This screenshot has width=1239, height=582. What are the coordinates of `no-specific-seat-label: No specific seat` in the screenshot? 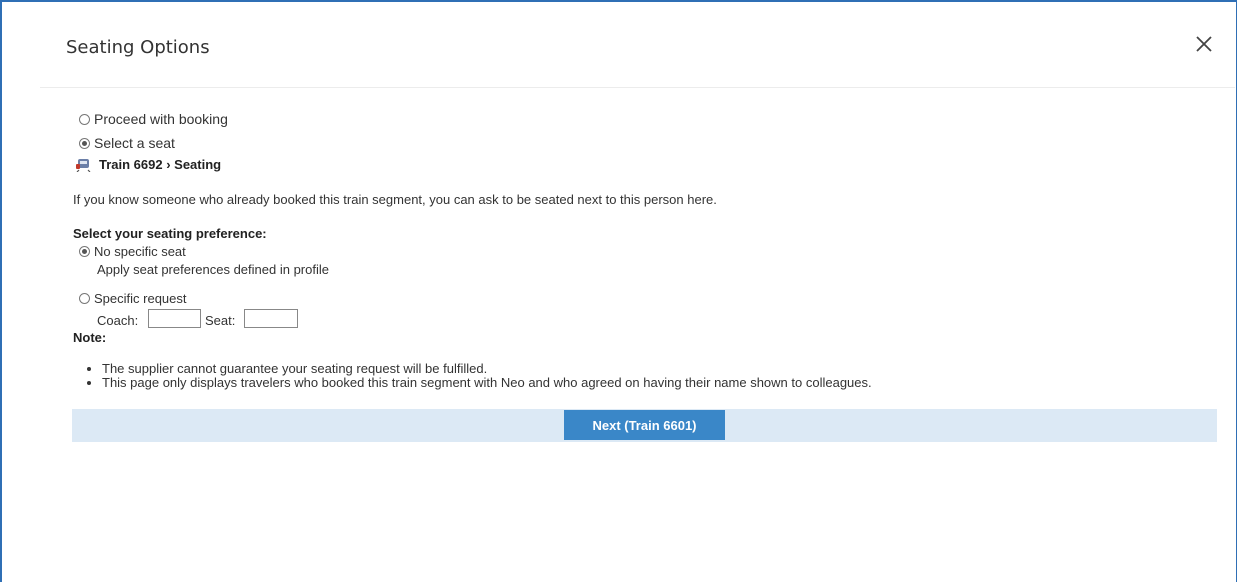 It's located at (140, 251).